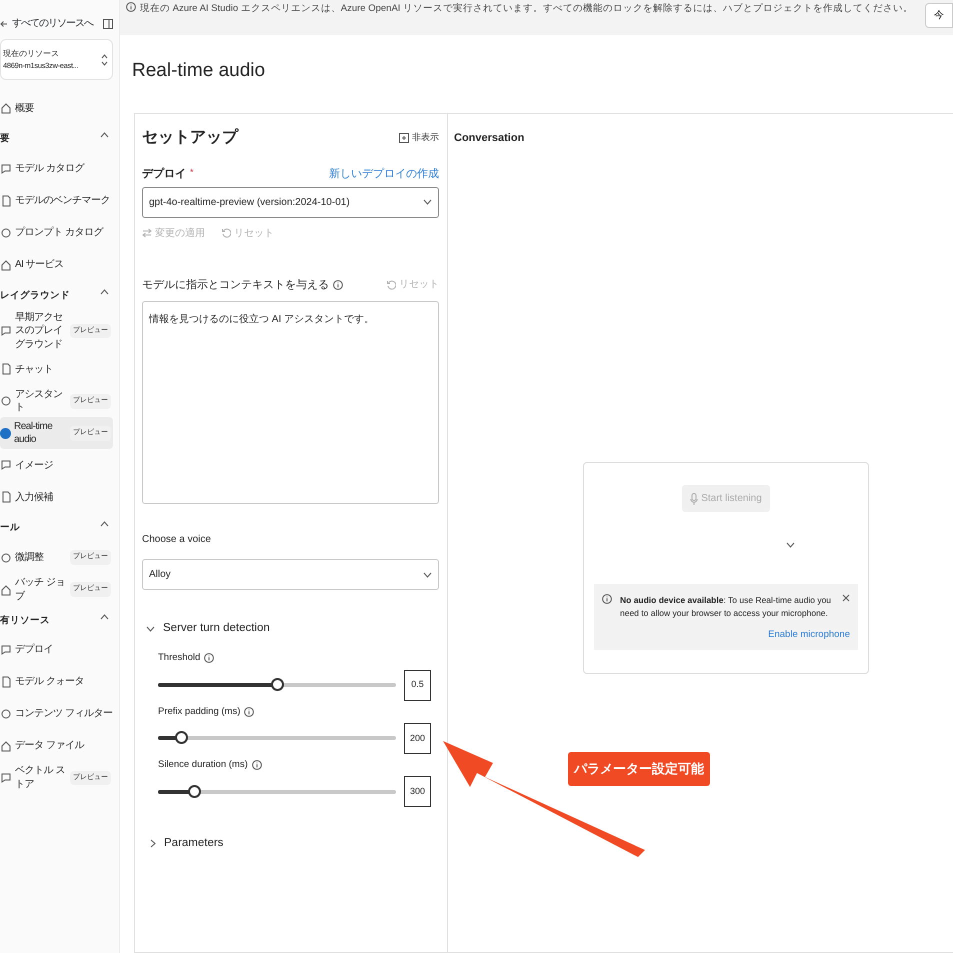 The width and height of the screenshot is (953, 953). I want to click on nav-item: チャット, so click(56, 369).